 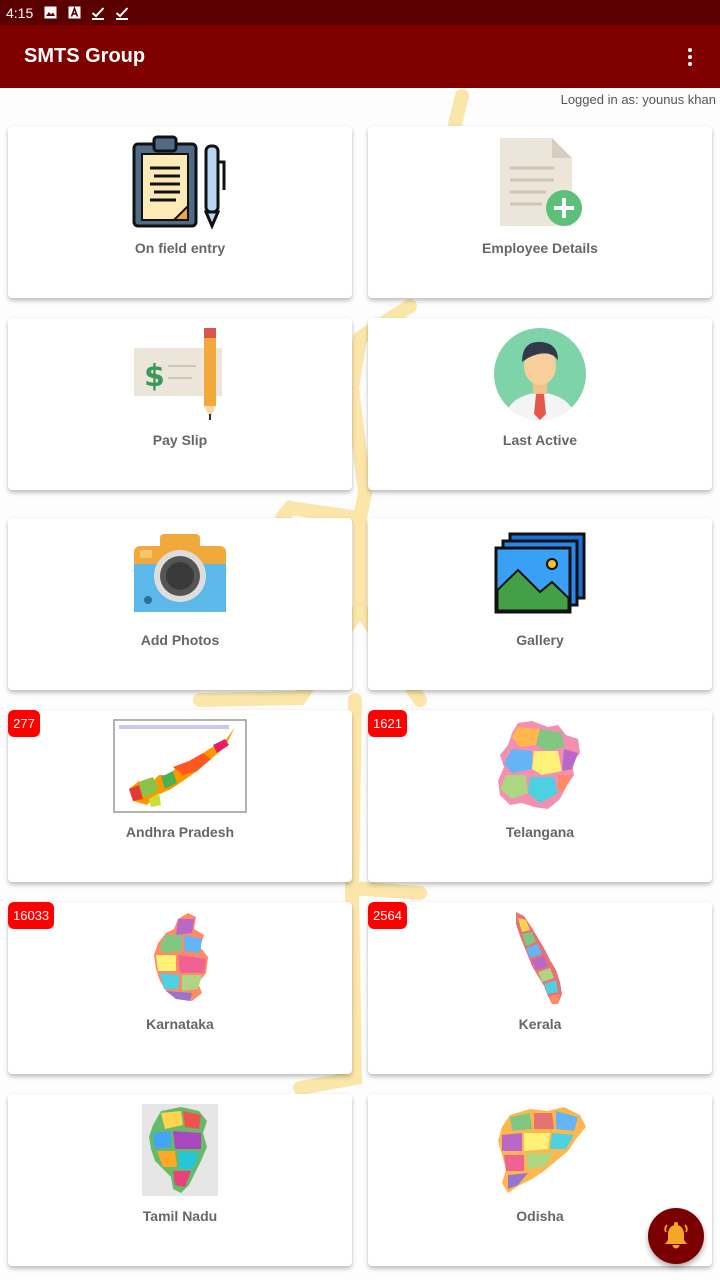 What do you see at coordinates (540, 248) in the screenshot?
I see `tile-label: Employee Details` at bounding box center [540, 248].